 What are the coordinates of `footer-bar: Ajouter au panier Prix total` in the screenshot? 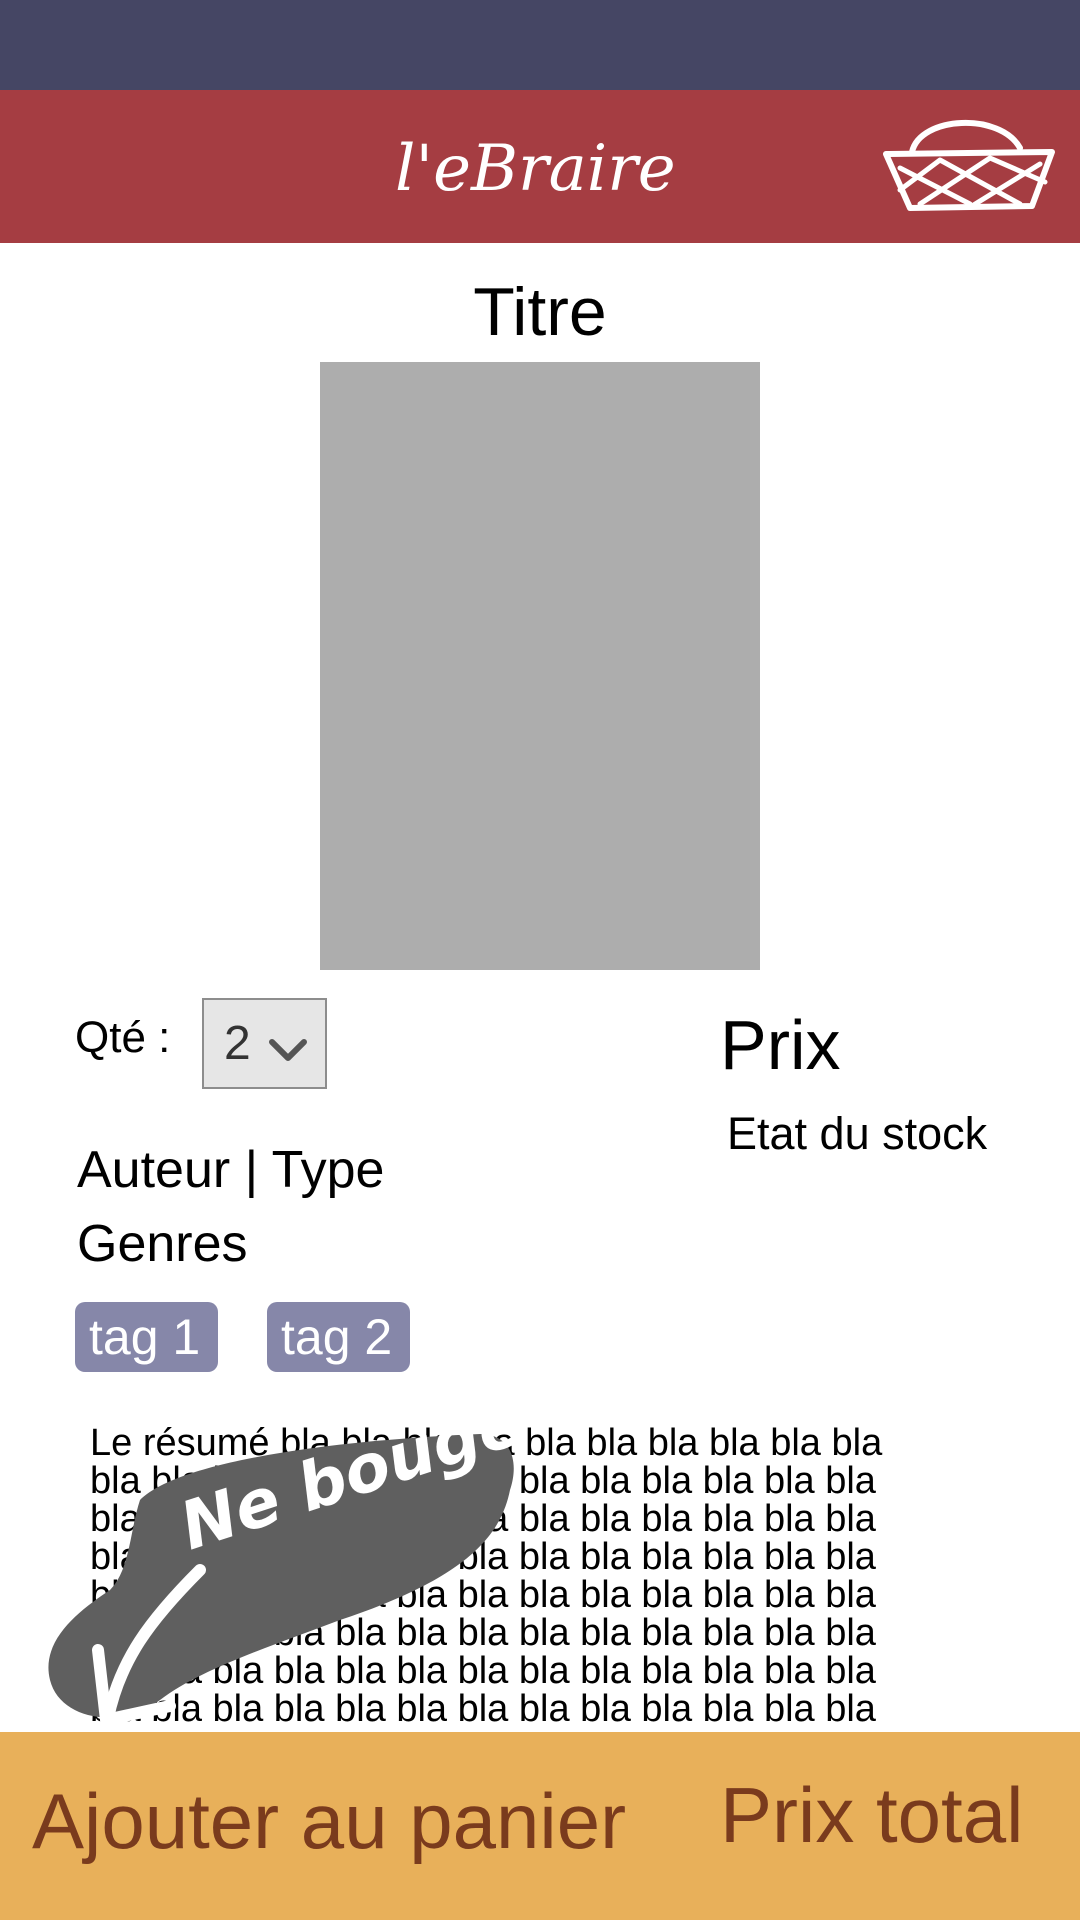 It's located at (540, 1826).